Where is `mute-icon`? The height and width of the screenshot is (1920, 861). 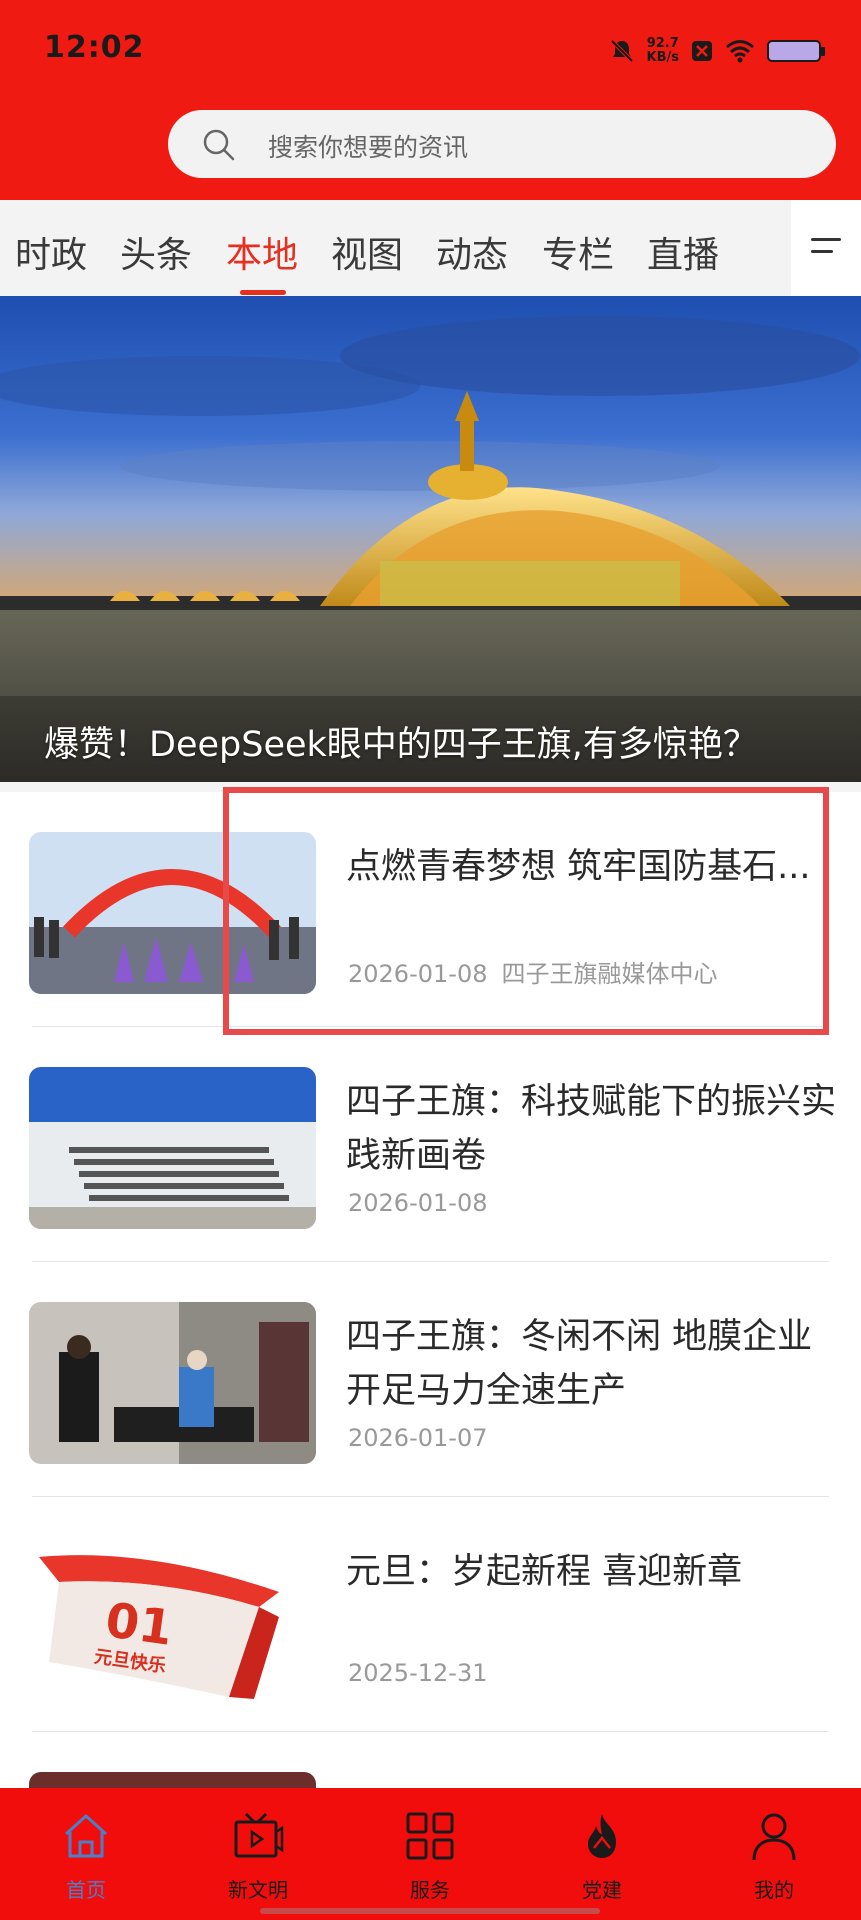 mute-icon is located at coordinates (621, 51).